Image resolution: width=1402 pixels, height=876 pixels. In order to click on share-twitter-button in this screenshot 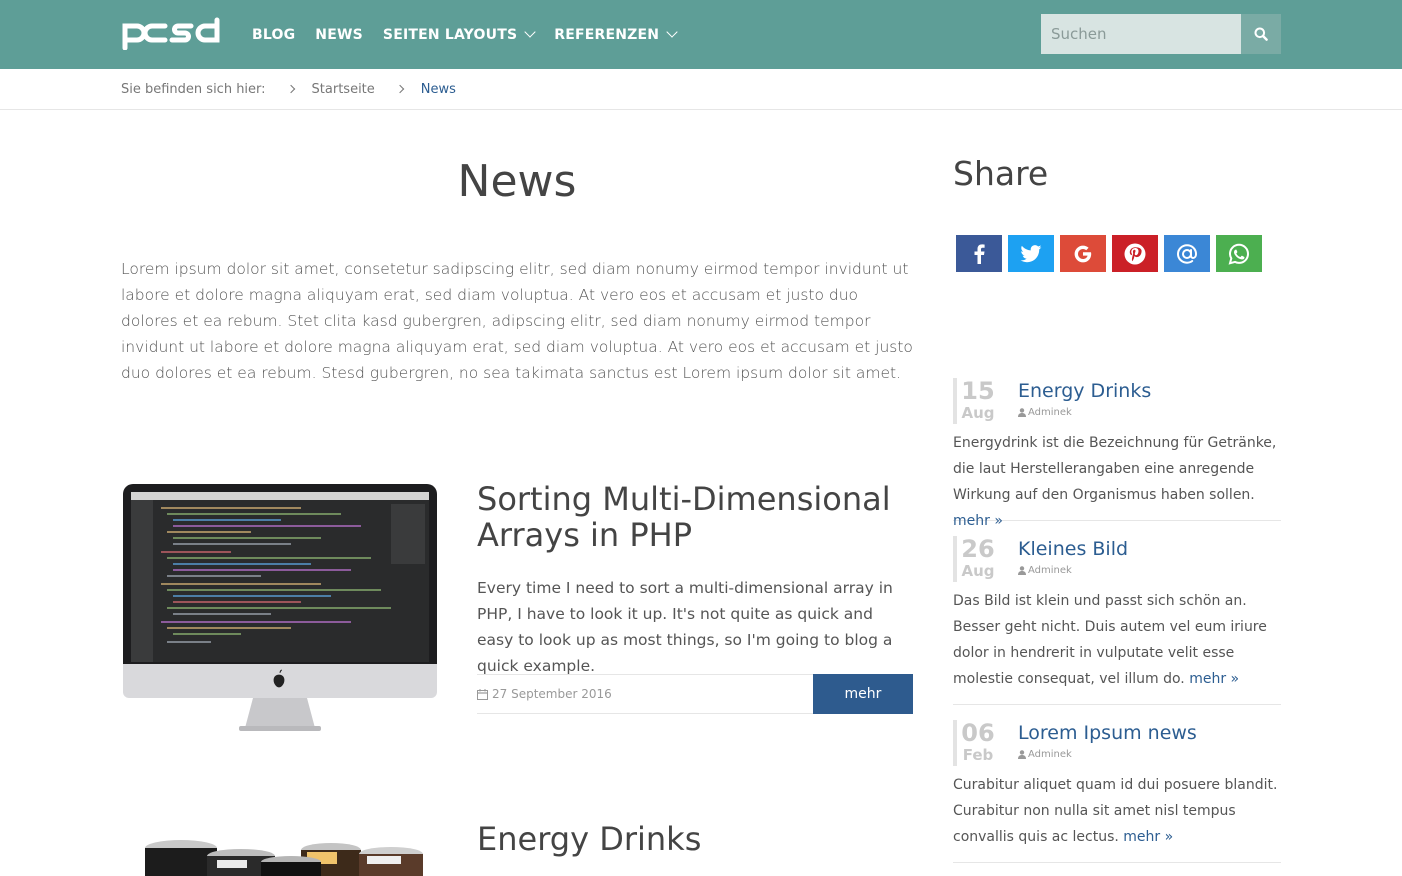, I will do `click(1031, 253)`.